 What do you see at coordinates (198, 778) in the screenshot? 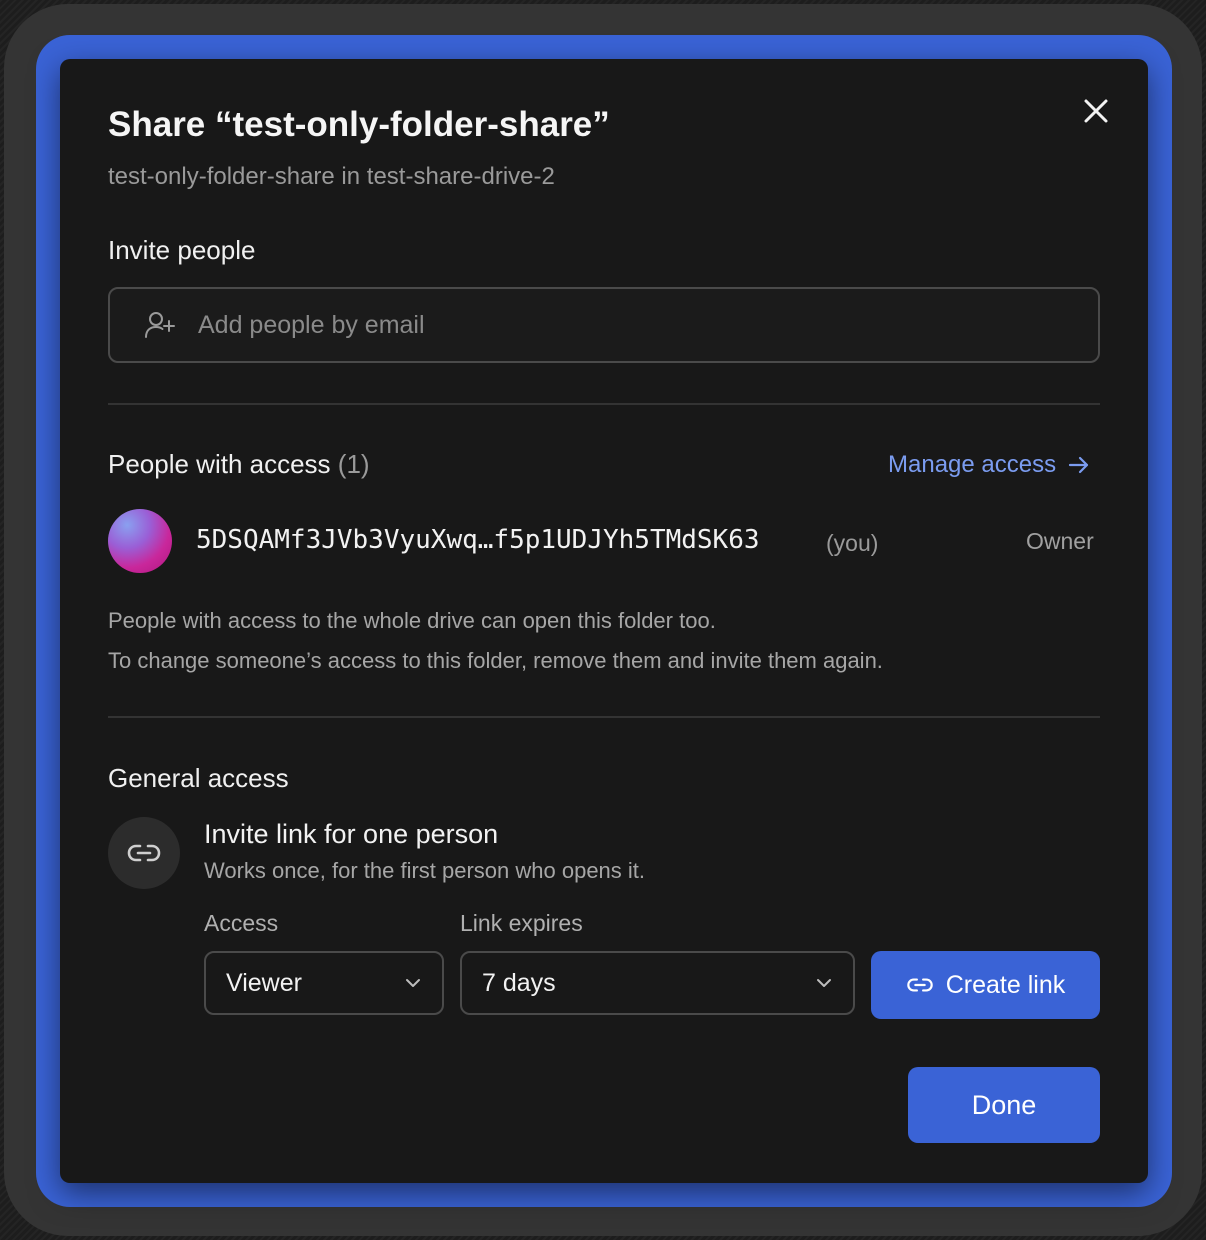
I see `general-access-heading: General access` at bounding box center [198, 778].